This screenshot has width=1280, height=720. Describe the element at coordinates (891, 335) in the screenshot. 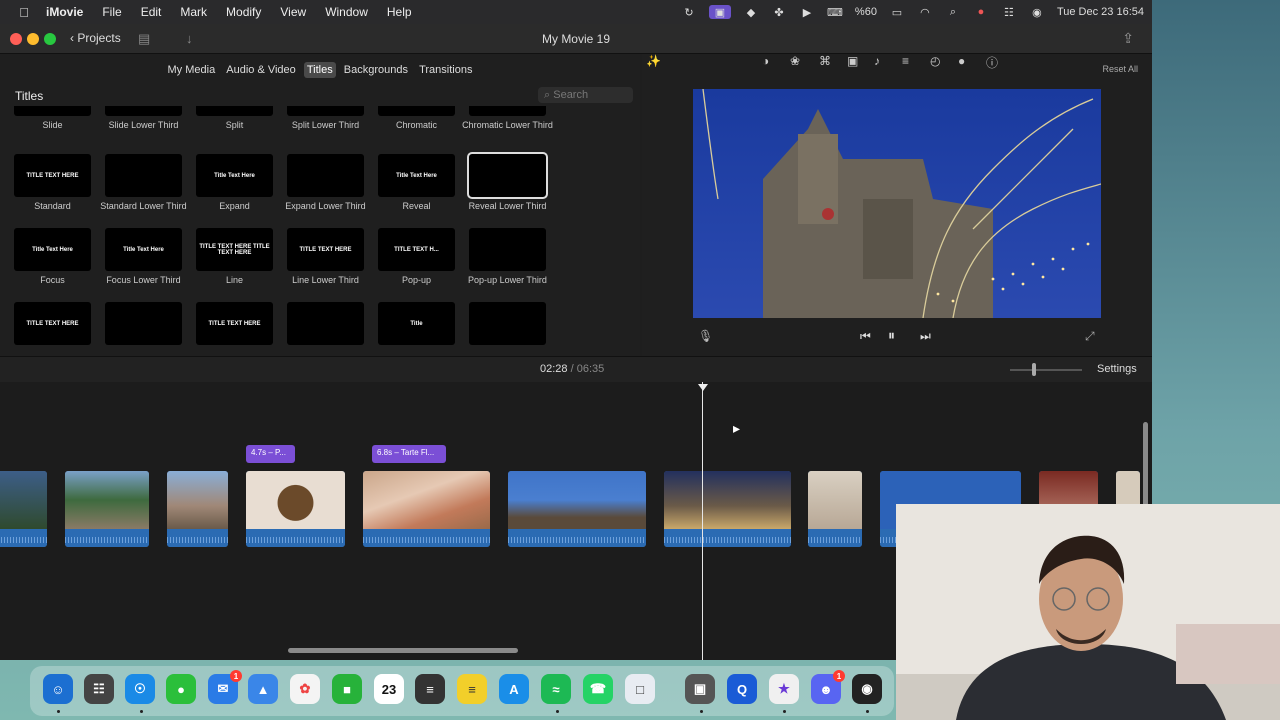

I see `pause-icon: ⏸︎` at that location.